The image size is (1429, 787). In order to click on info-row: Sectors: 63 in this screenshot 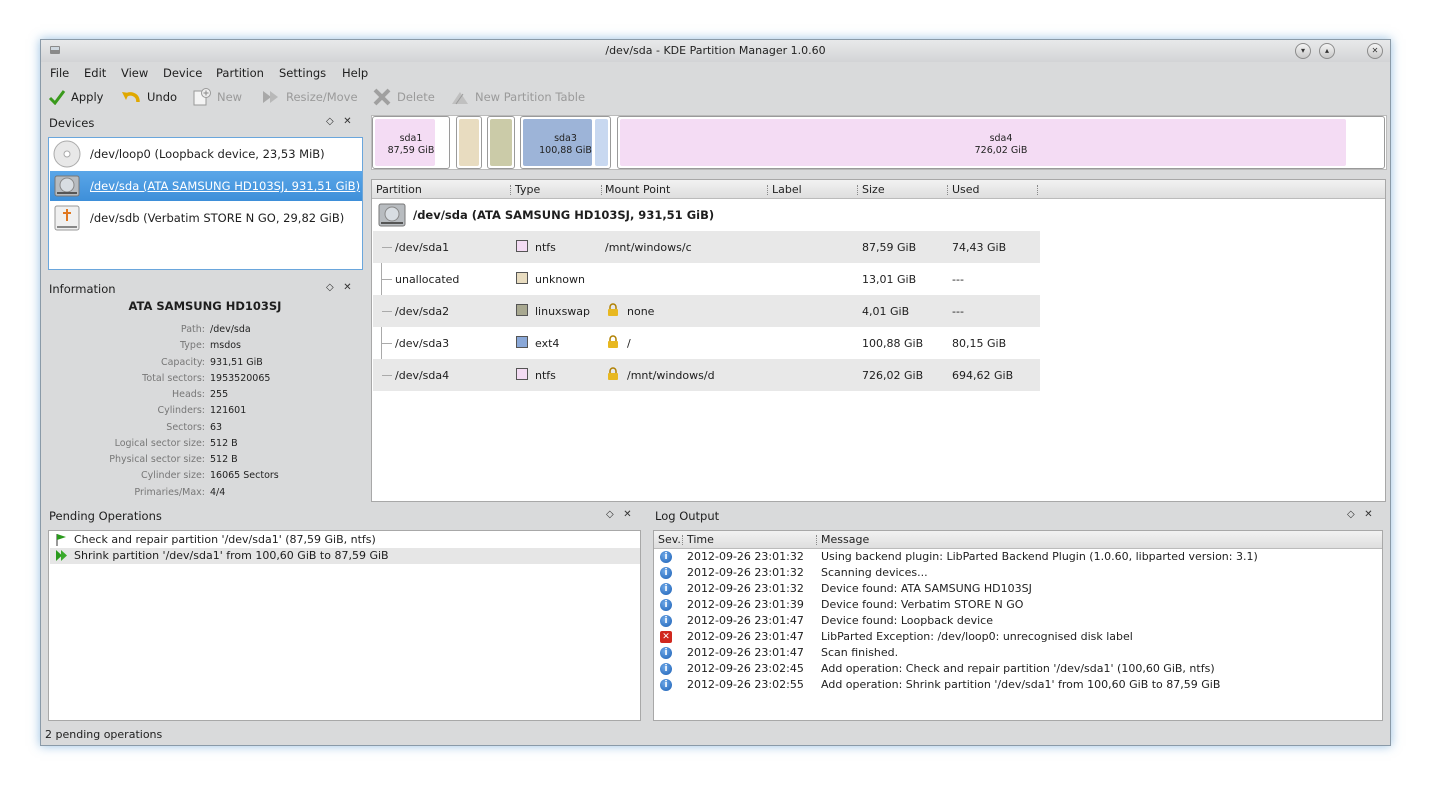, I will do `click(194, 427)`.